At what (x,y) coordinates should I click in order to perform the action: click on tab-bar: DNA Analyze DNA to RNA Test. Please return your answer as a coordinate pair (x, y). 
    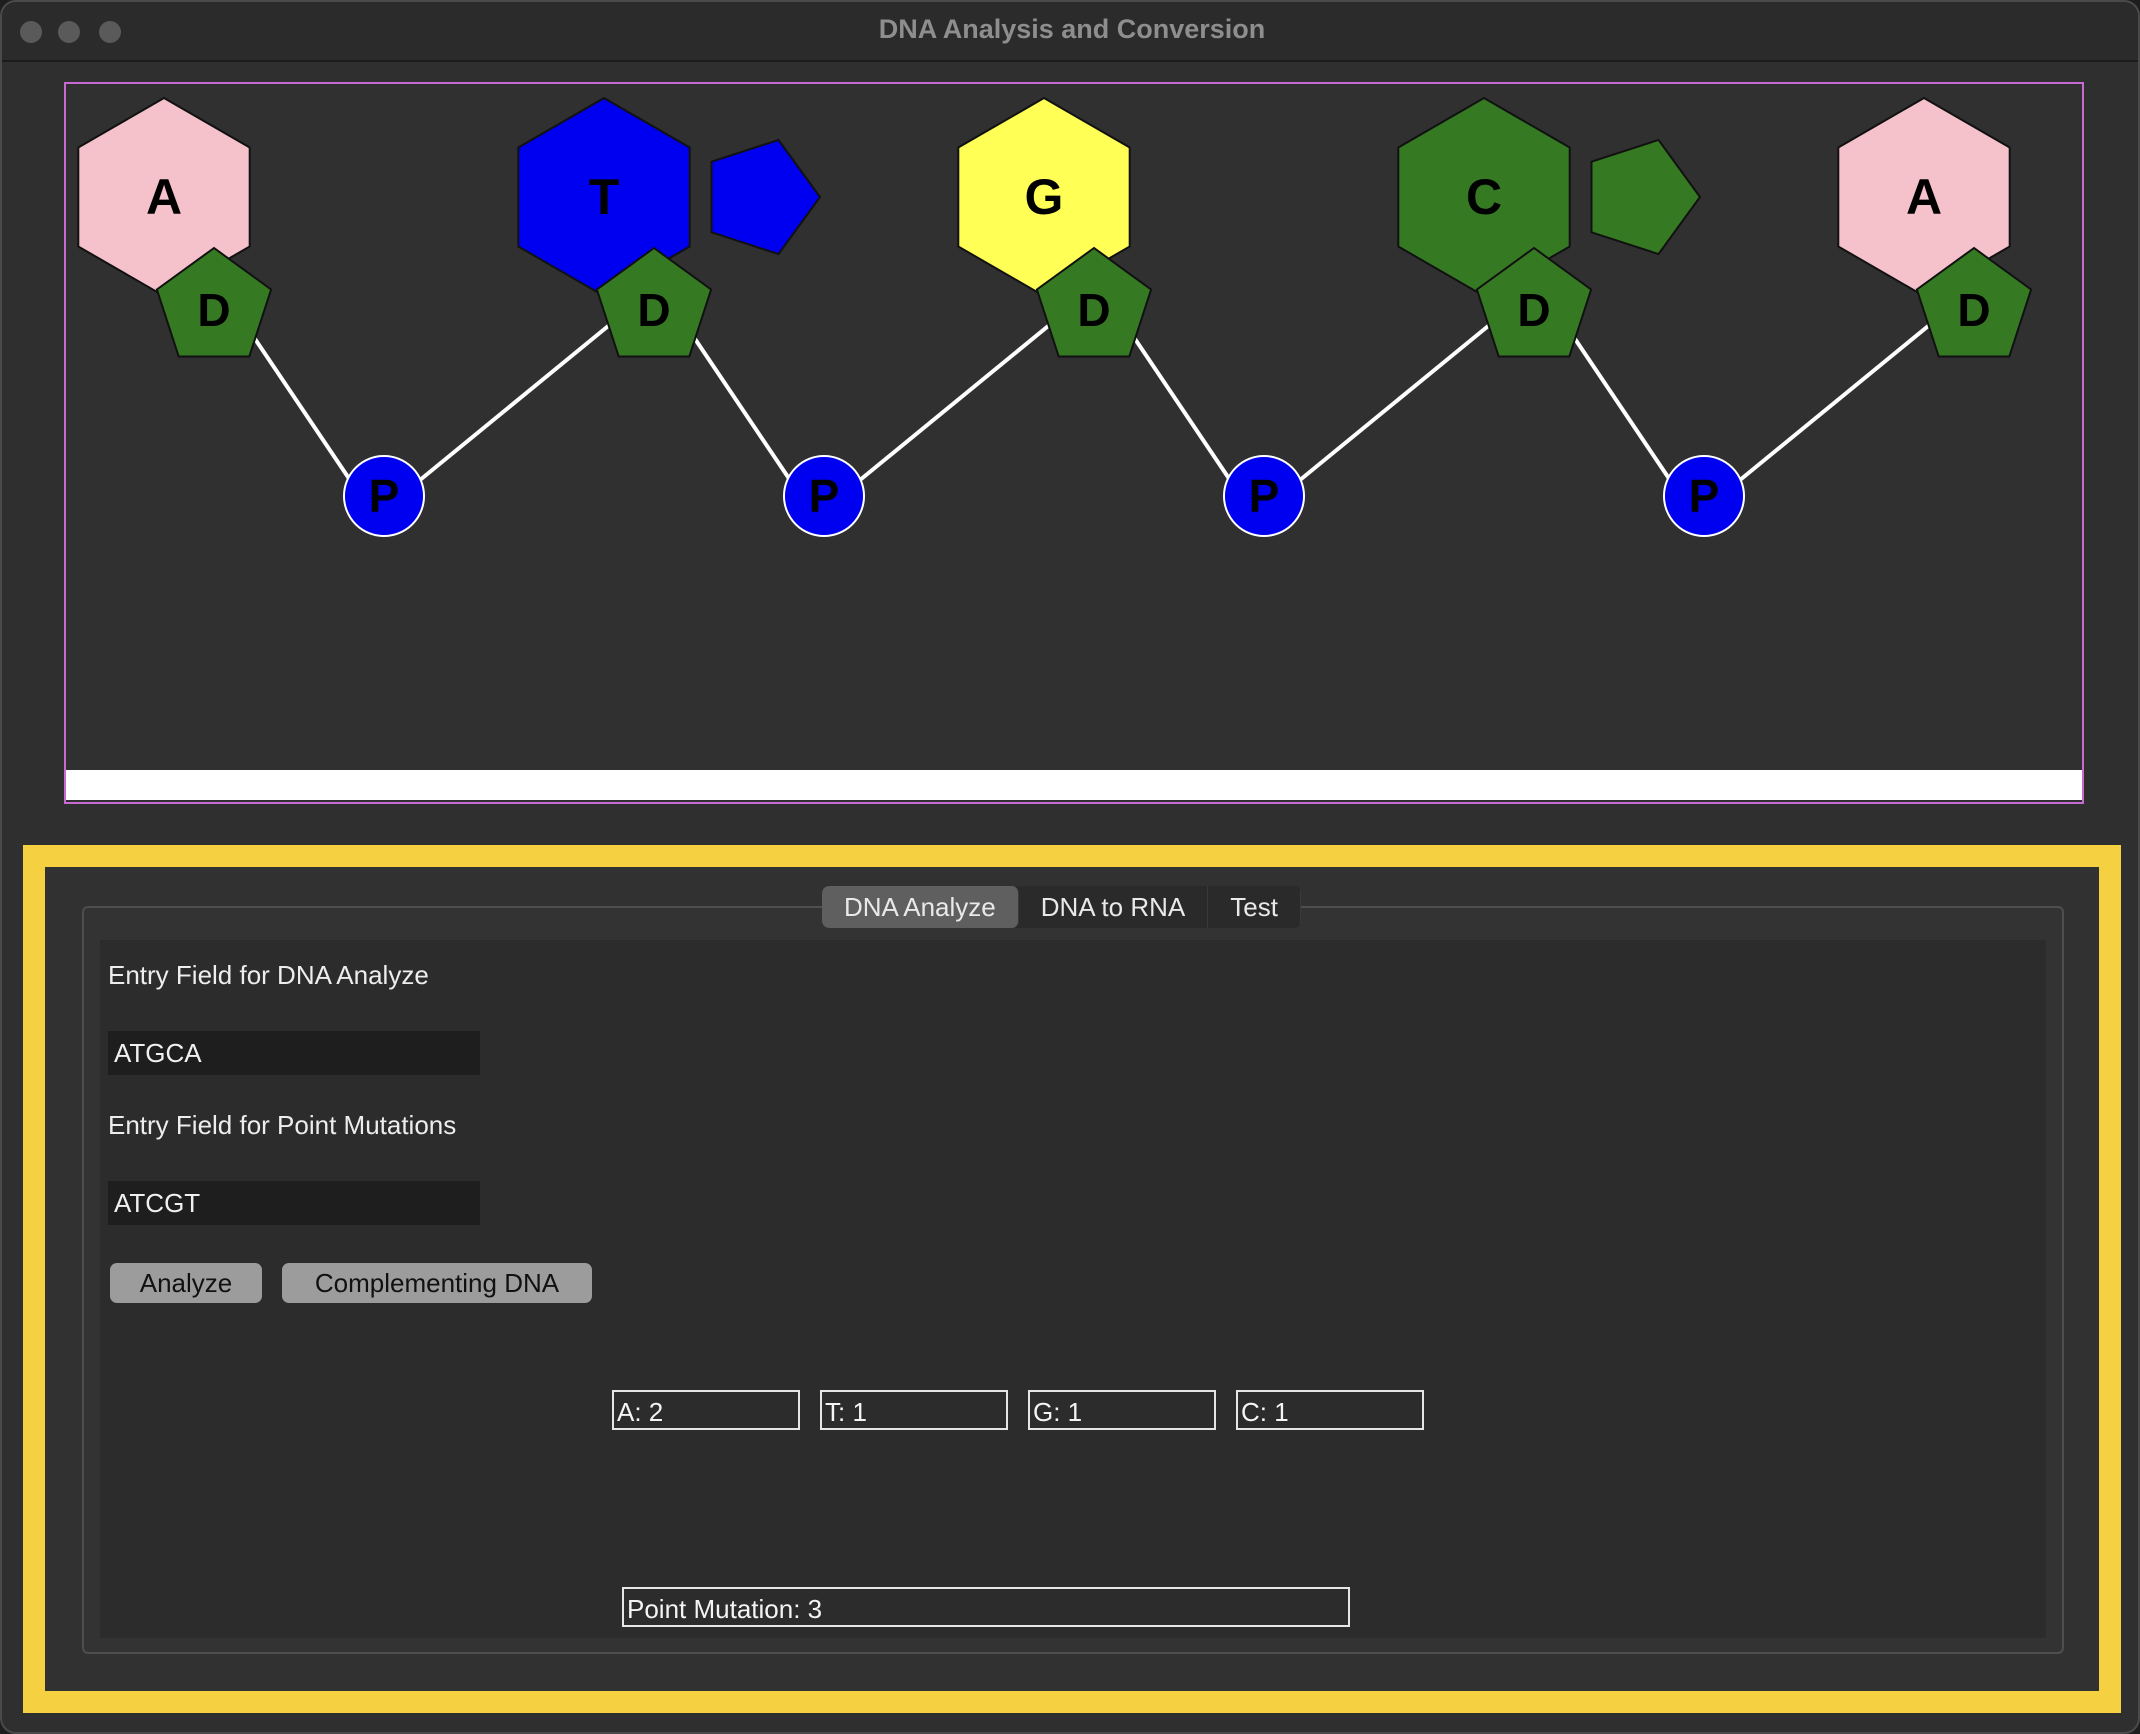
    Looking at the image, I should click on (1061, 907).